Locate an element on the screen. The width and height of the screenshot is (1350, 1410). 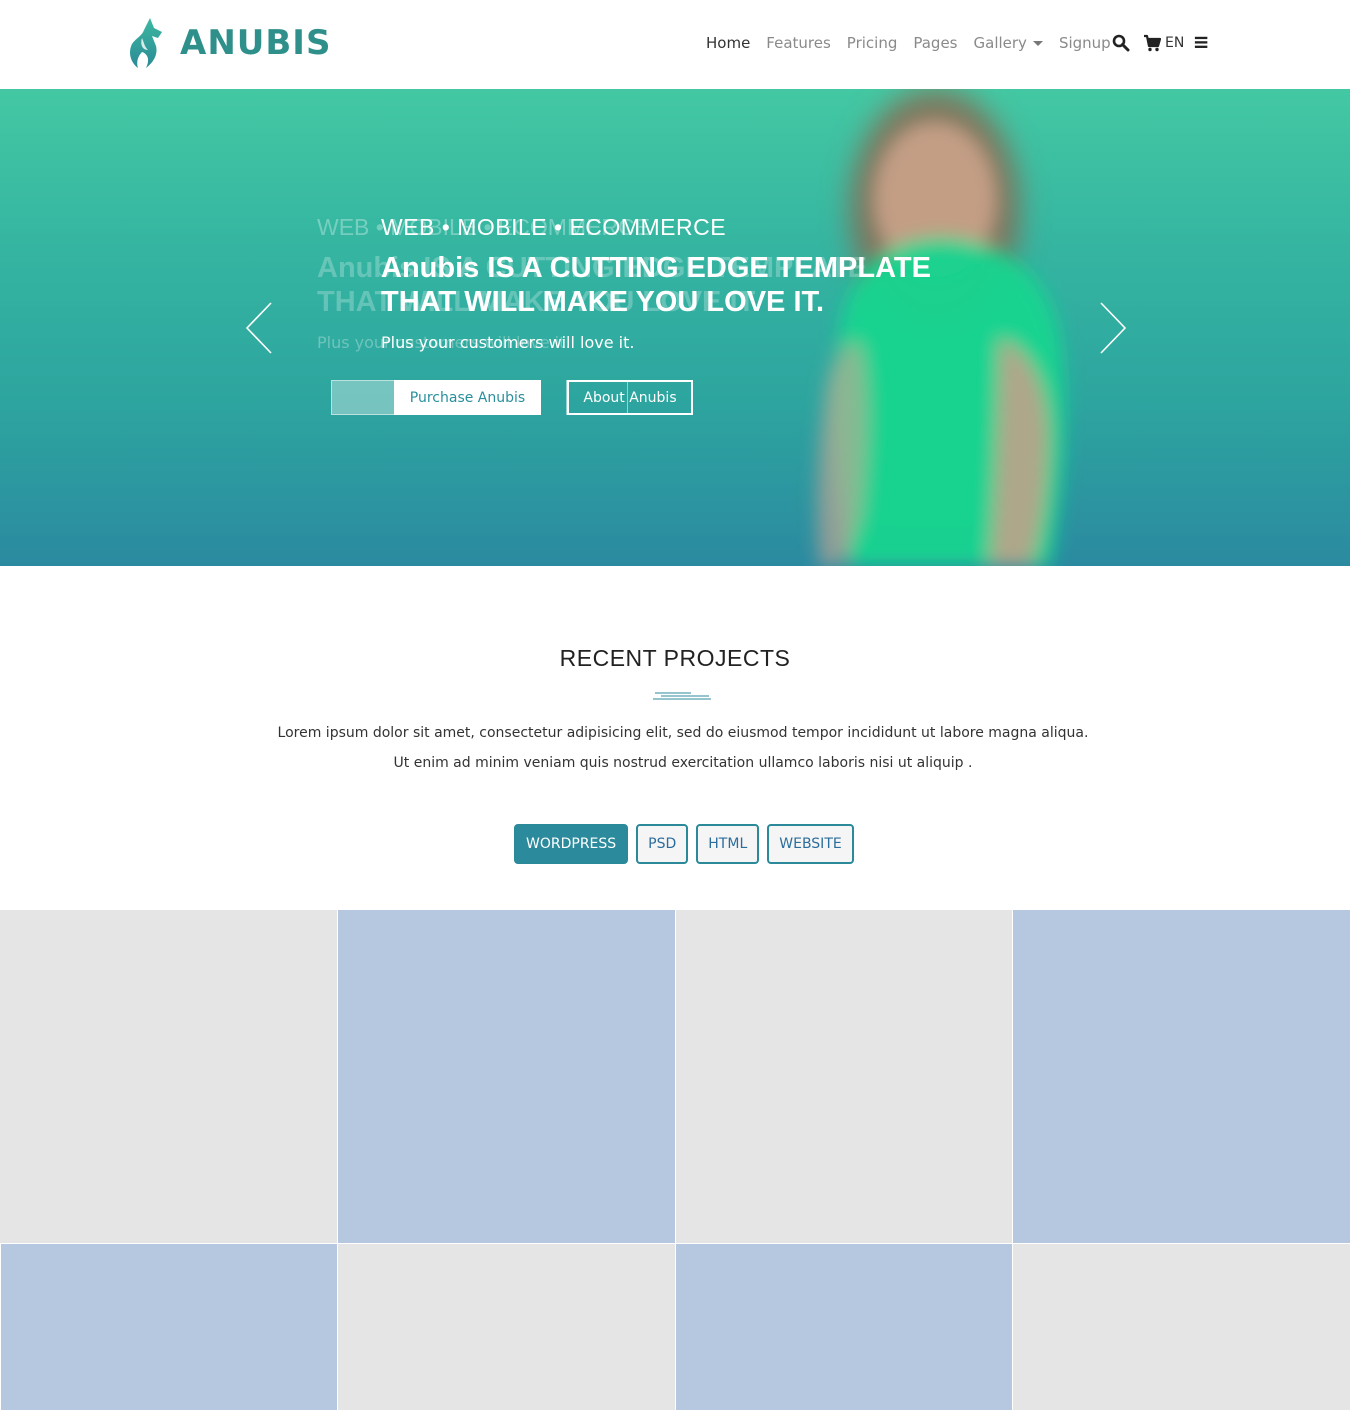
section-title: RECENT PROJECTS is located at coordinates (675, 658).